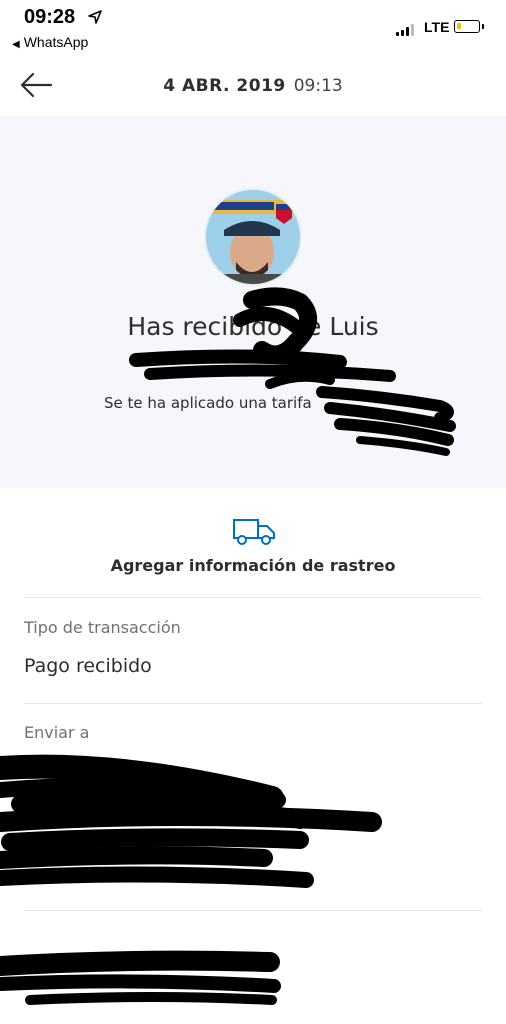 Image resolution: width=506 pixels, height=1024 pixels. I want to click on back-app-label: WhatsApp, so click(56, 42).